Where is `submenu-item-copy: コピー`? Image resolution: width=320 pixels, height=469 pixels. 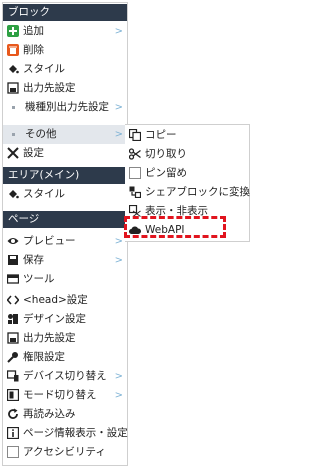
submenu-item-copy: コピー is located at coordinates (187, 135).